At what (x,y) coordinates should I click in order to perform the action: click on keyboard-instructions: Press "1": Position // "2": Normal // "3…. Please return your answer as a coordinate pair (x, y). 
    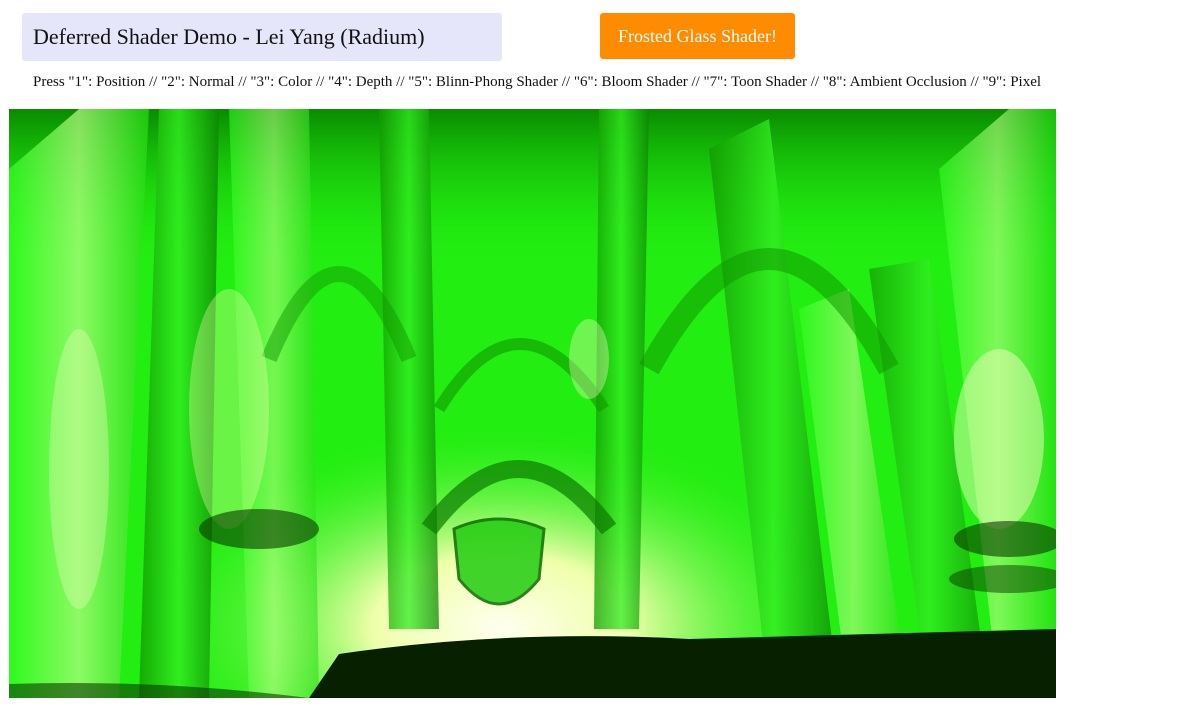
    Looking at the image, I should click on (537, 82).